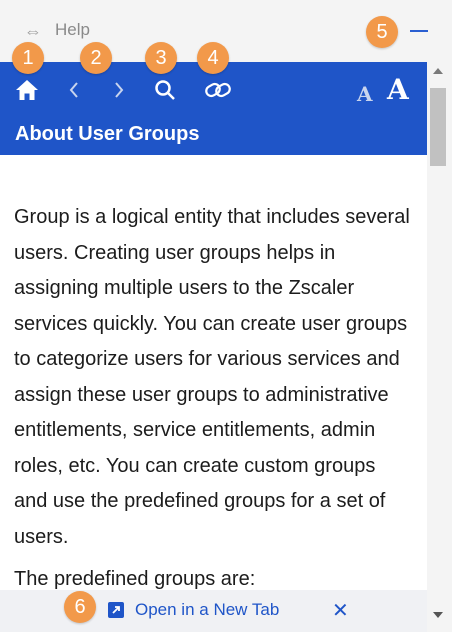 The image size is (452, 632). I want to click on callout-badge-2: 2, so click(96, 58).